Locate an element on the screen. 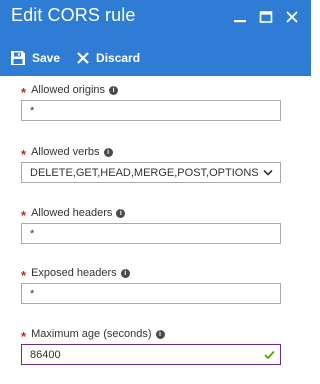 This screenshot has height=384, width=320. exposed-headers-label: Exposed headers is located at coordinates (74, 273).